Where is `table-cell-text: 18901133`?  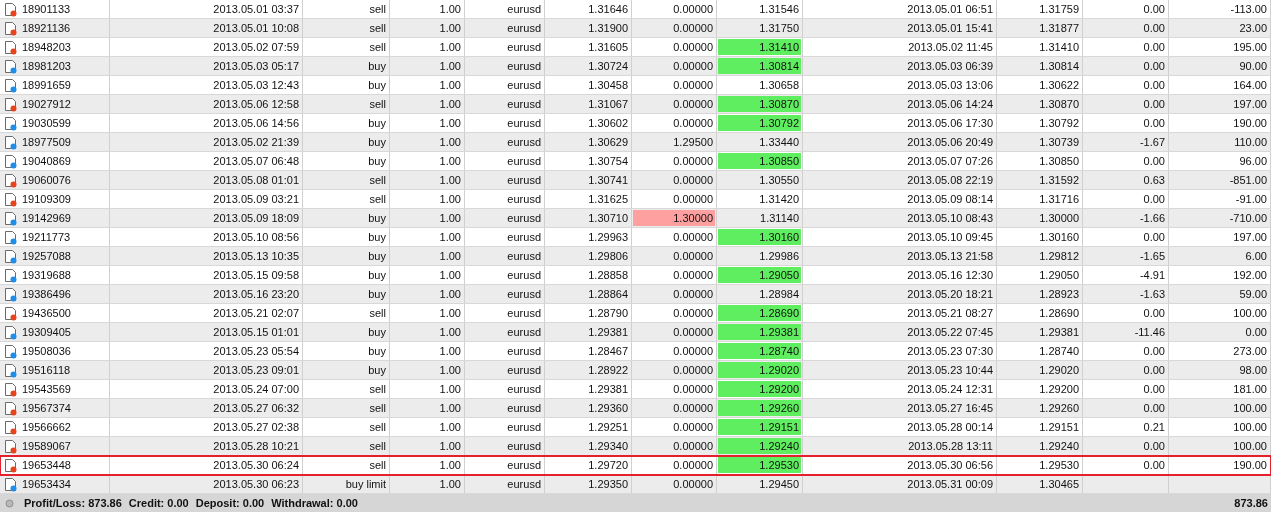 table-cell-text: 18901133 is located at coordinates (46, 9).